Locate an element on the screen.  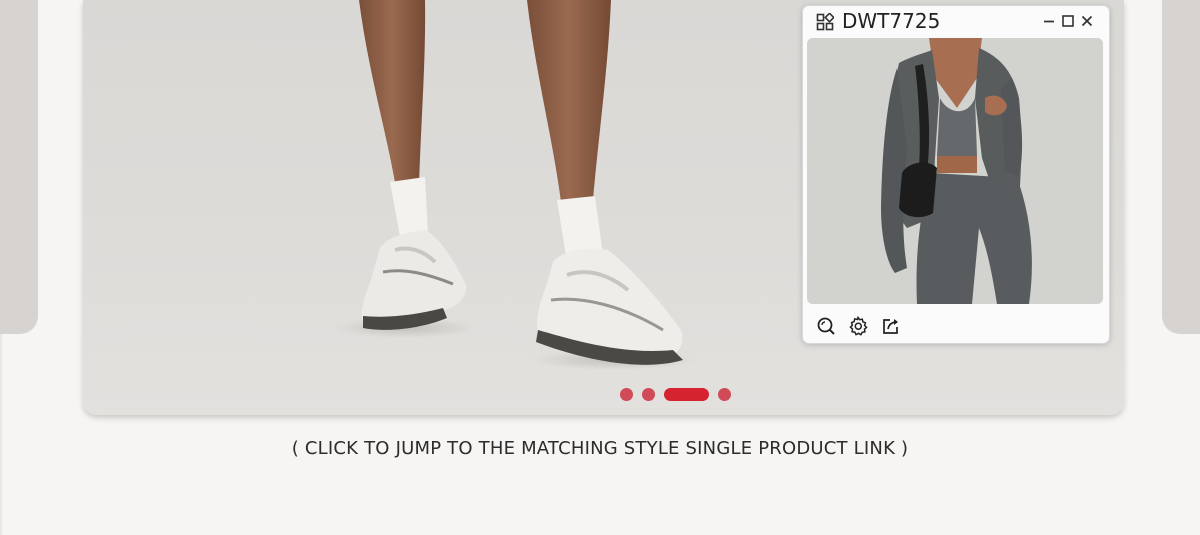
left-edge-divider is located at coordinates (1, 434).